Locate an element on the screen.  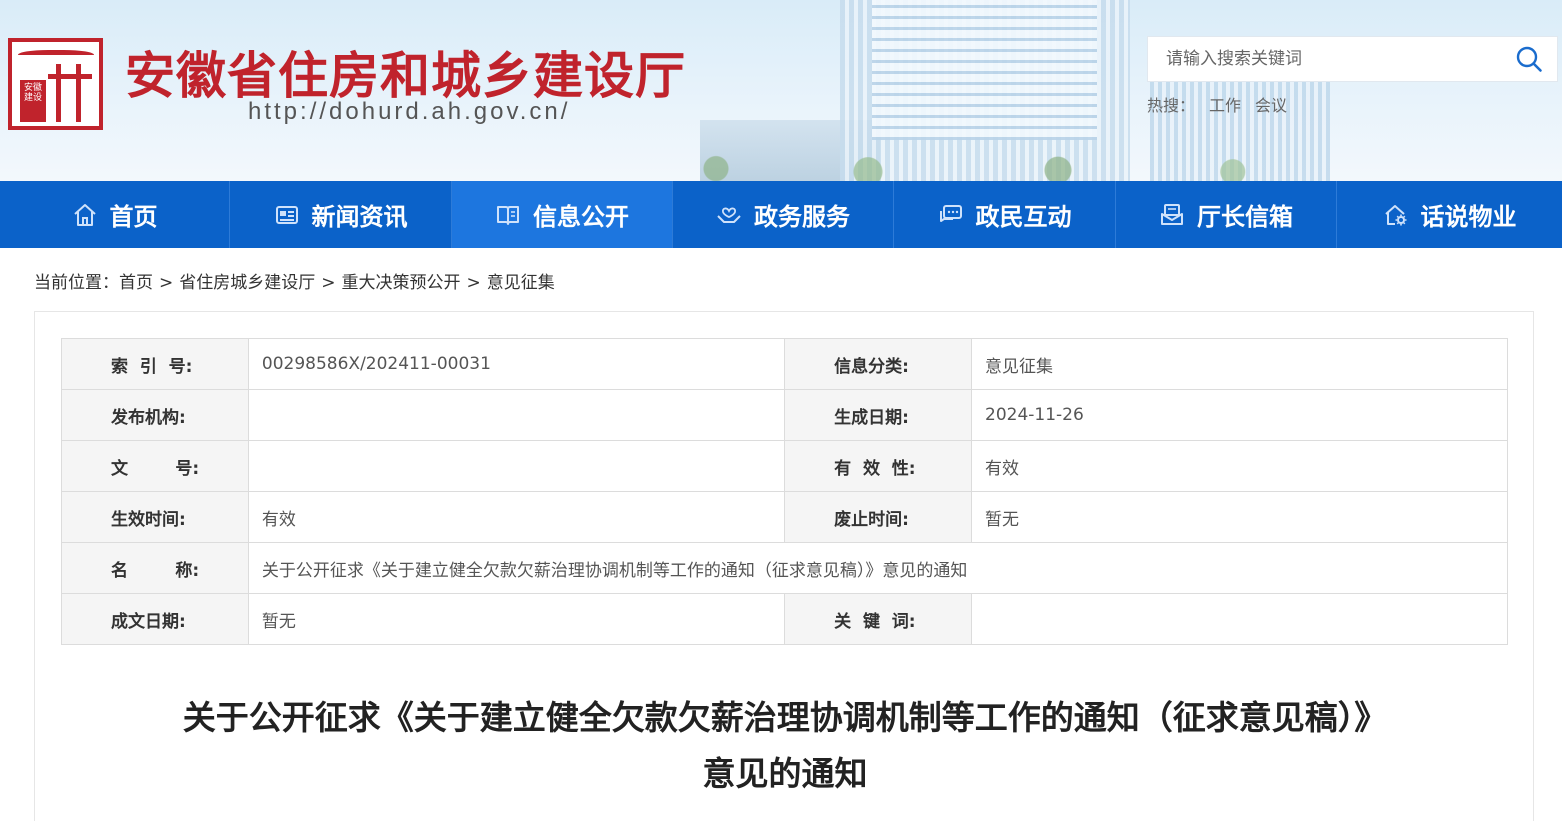
breadcrumb-item-opinion-collection: 意见征集 is located at coordinates (521, 283).